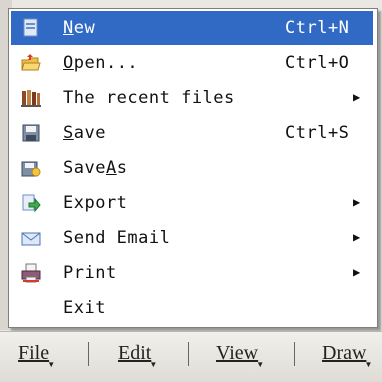 This screenshot has width=382, height=382. Describe the element at coordinates (68, 133) in the screenshot. I see `mnemonic: S` at that location.